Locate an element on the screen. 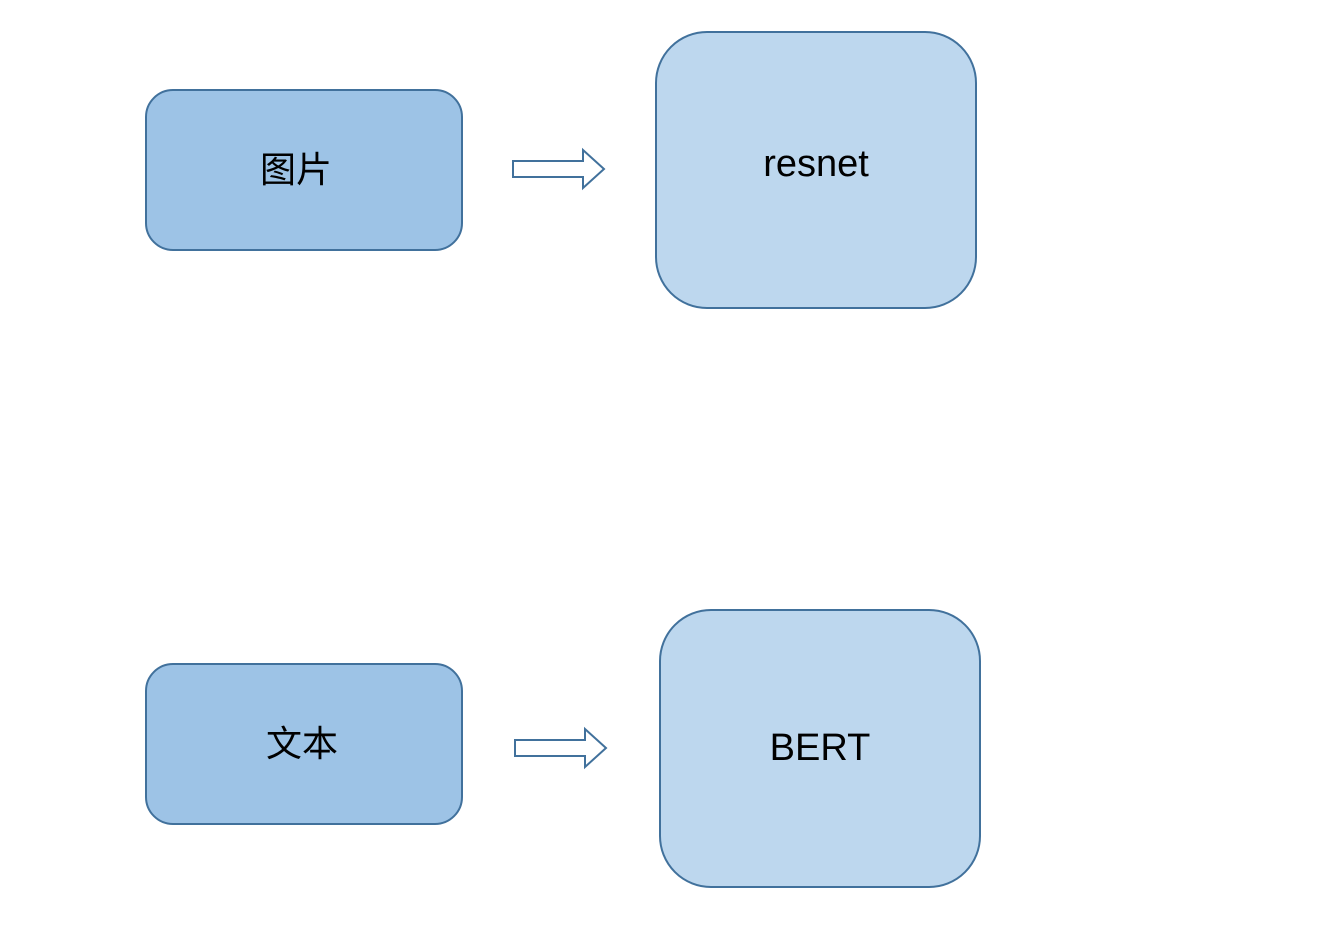 The image size is (1324, 928). image-input-box: 图片 is located at coordinates (304, 170).